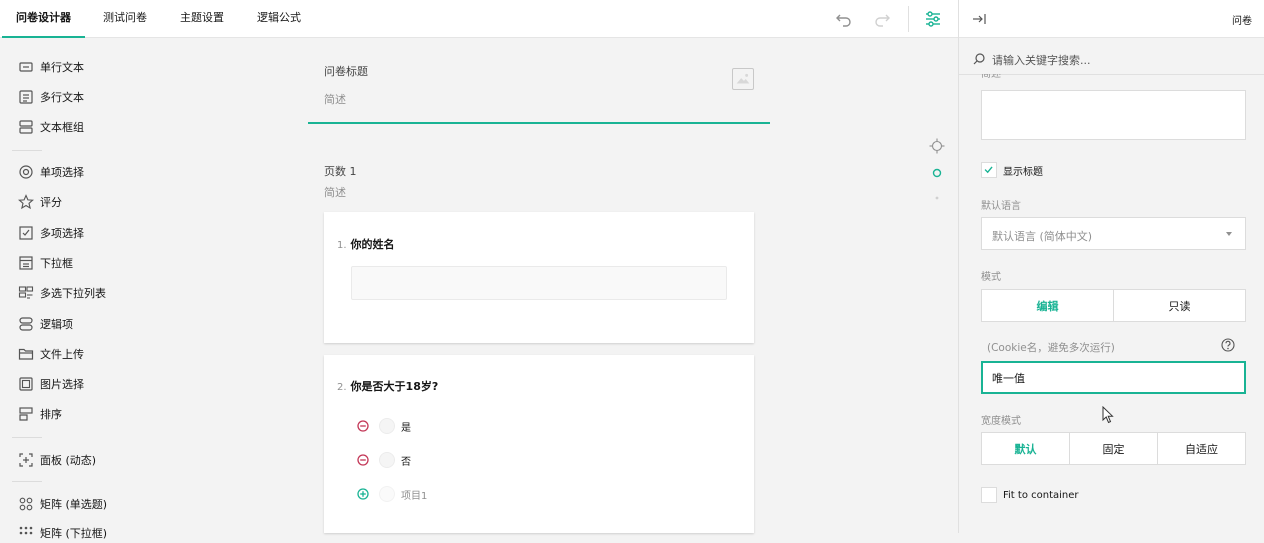  I want to click on survey-title: 问卷标题, so click(346, 71).